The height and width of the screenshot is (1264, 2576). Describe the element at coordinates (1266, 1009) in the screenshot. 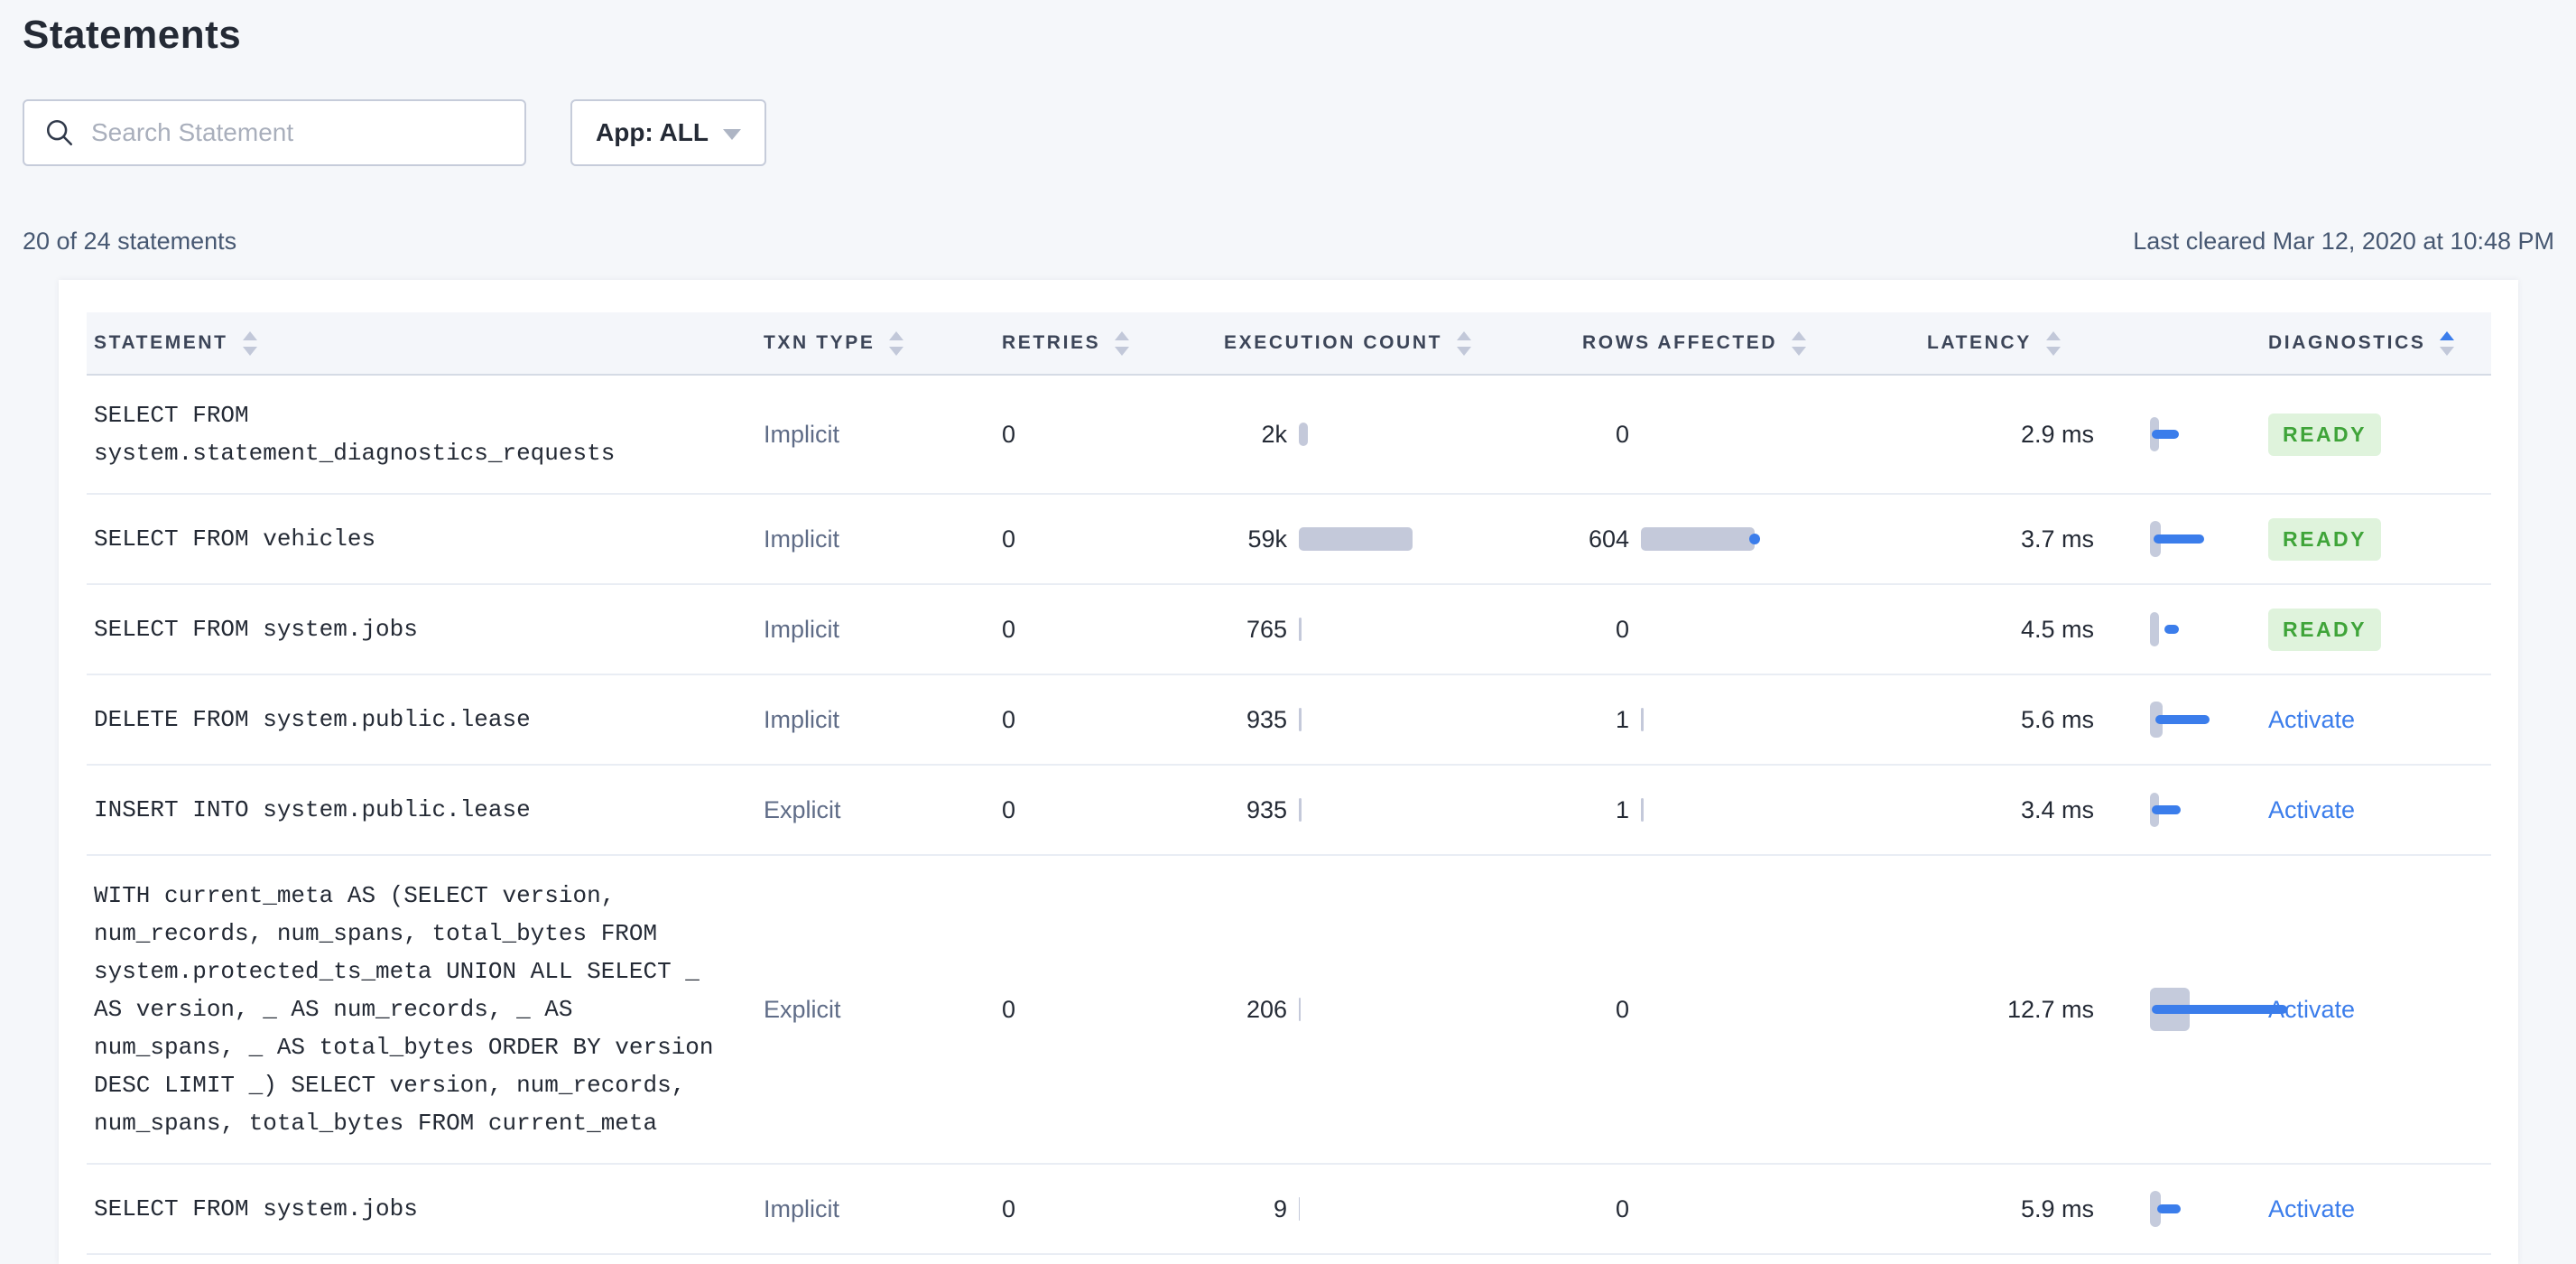

I see `execution-count-value: 206` at that location.